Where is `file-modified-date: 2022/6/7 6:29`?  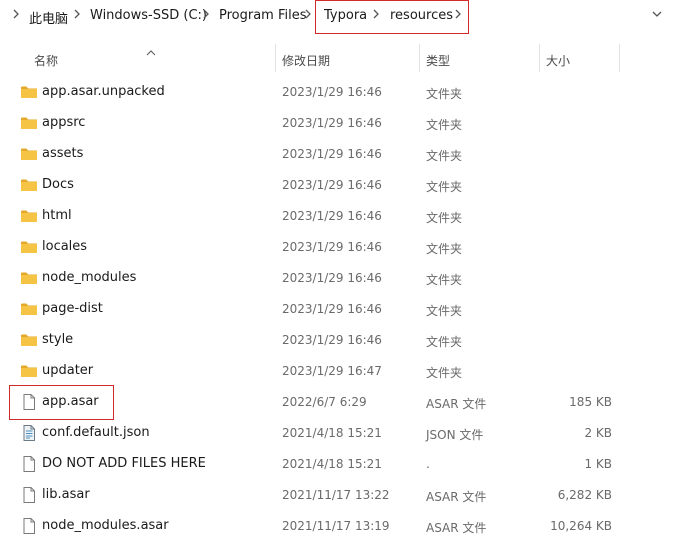 file-modified-date: 2022/6/7 6:29 is located at coordinates (324, 402).